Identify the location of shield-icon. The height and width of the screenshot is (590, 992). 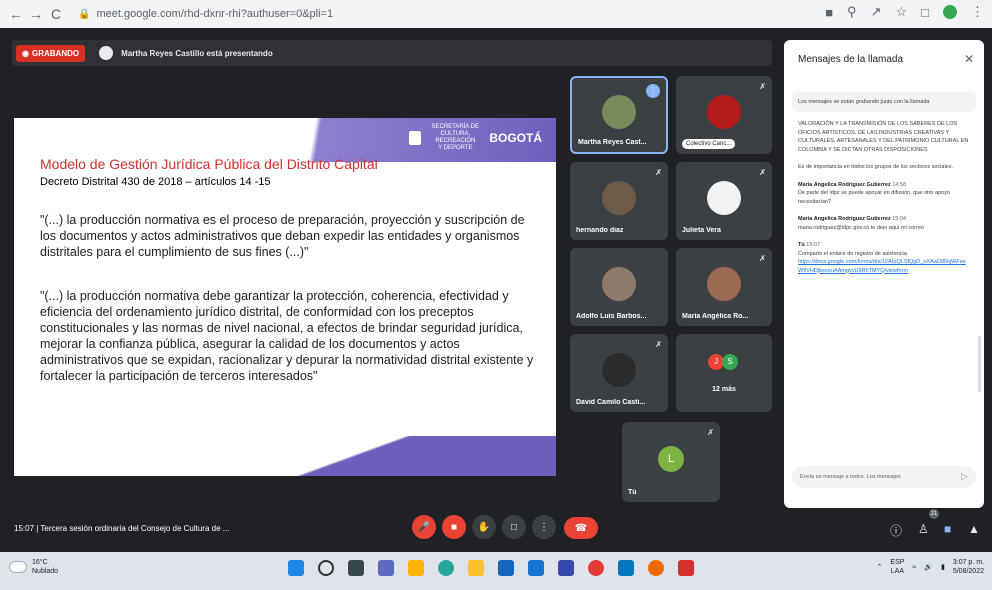
(415, 138).